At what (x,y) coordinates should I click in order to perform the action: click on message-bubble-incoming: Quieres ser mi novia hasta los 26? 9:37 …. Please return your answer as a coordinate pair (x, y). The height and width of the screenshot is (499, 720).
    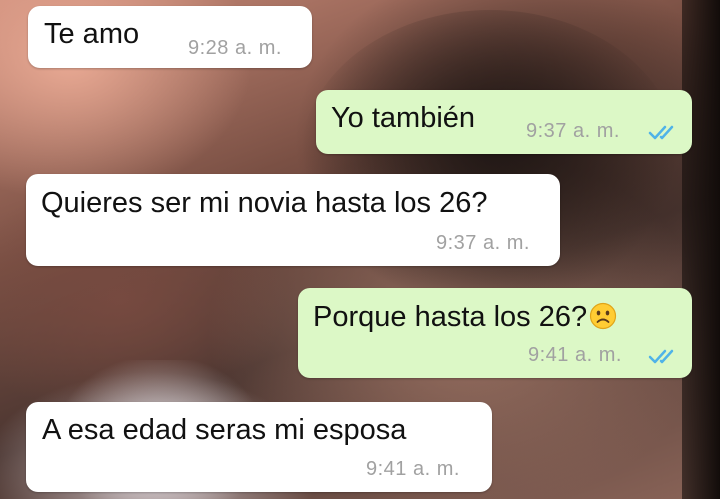
    Looking at the image, I should click on (293, 220).